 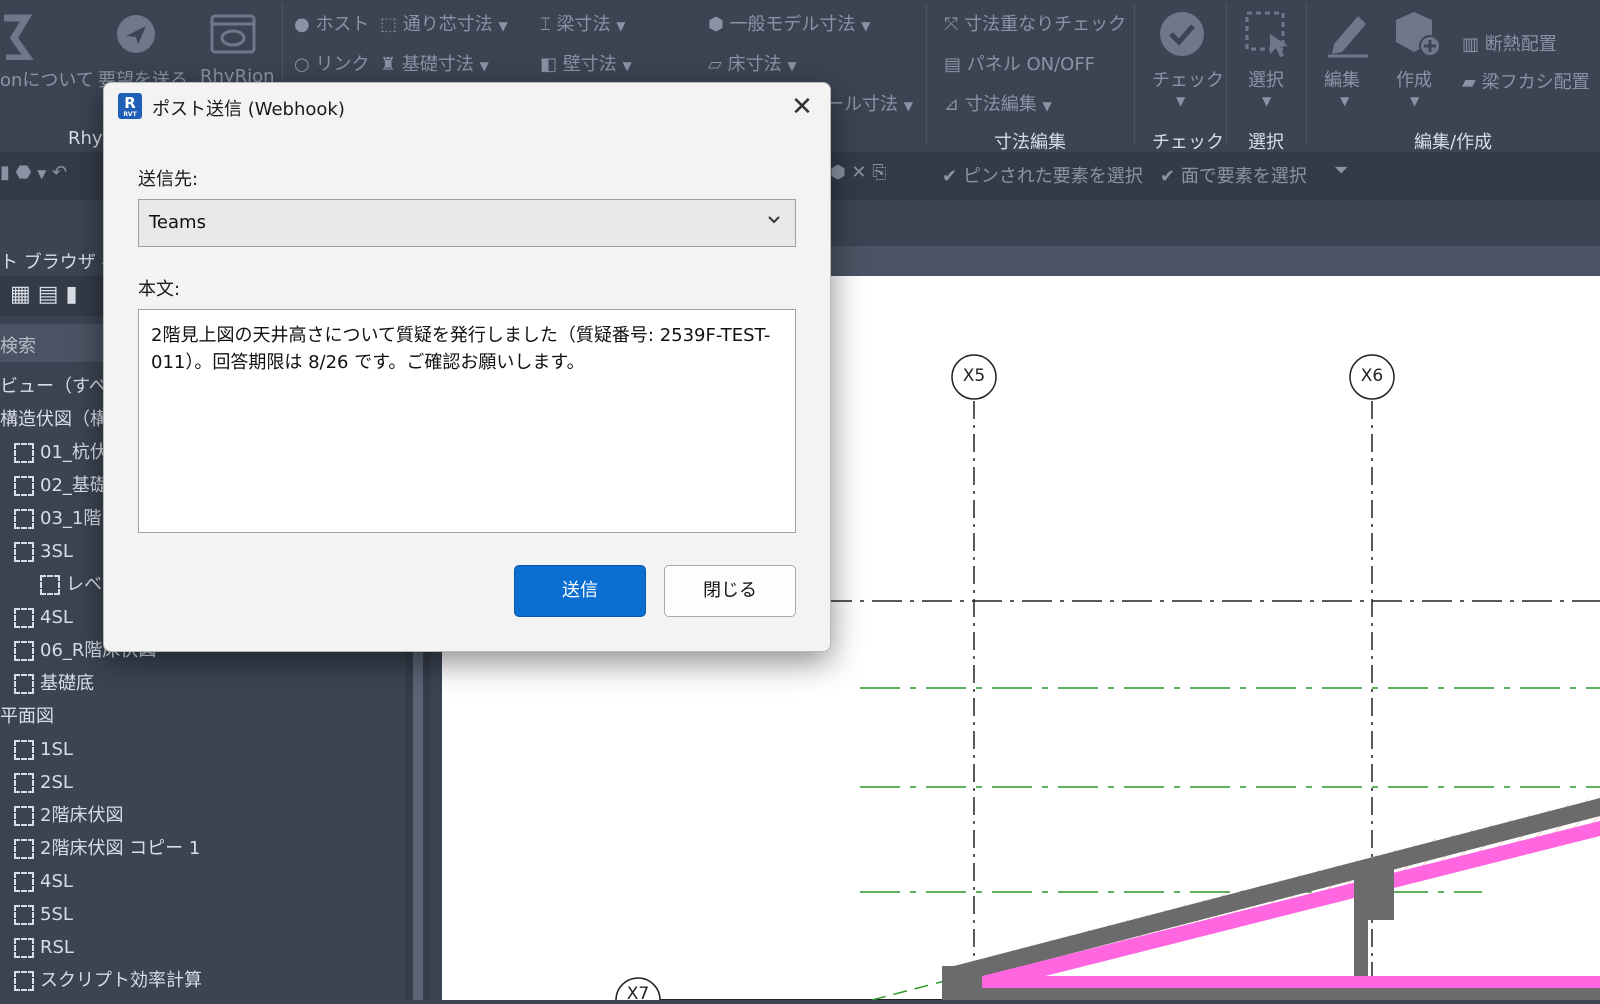 I want to click on select-button-label: 選択, so click(x=1266, y=79).